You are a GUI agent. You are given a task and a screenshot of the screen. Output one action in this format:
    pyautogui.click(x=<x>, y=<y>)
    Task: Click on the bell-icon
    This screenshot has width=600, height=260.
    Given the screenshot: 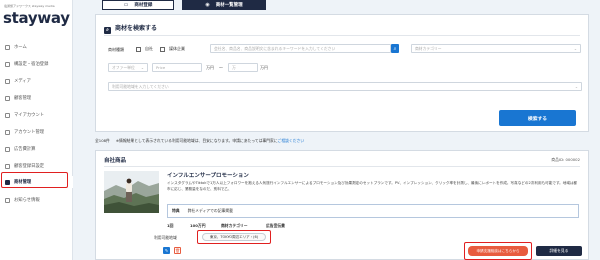 What is the action you would take?
    pyautogui.click(x=7, y=200)
    